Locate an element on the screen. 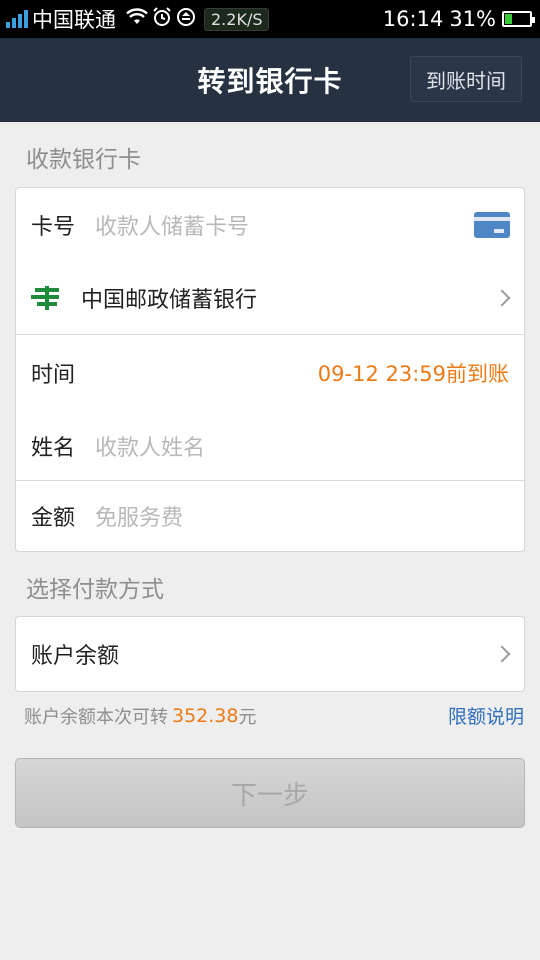 The height and width of the screenshot is (960, 540). card-number-row: 卡号 收款人储蓄卡号 is located at coordinates (270, 225).